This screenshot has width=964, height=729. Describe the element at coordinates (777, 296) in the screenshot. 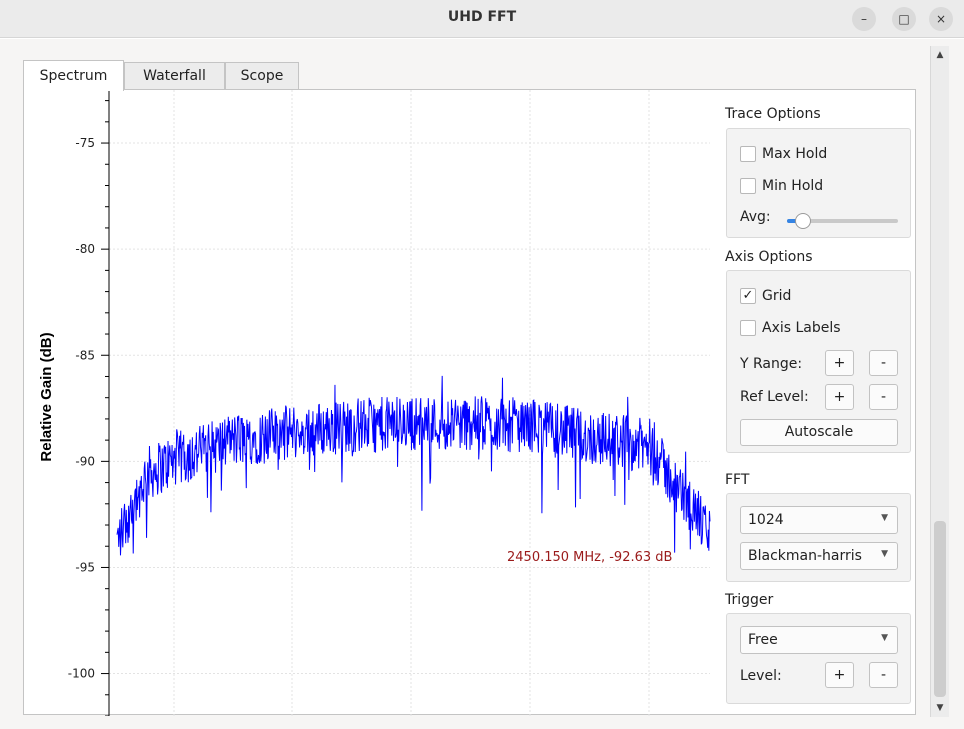

I see `grid-label: Grid` at that location.